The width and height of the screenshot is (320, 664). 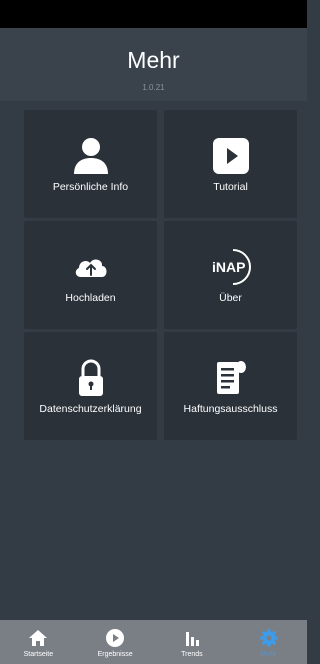 I want to click on tab-mehr: Mehr, so click(x=268, y=642).